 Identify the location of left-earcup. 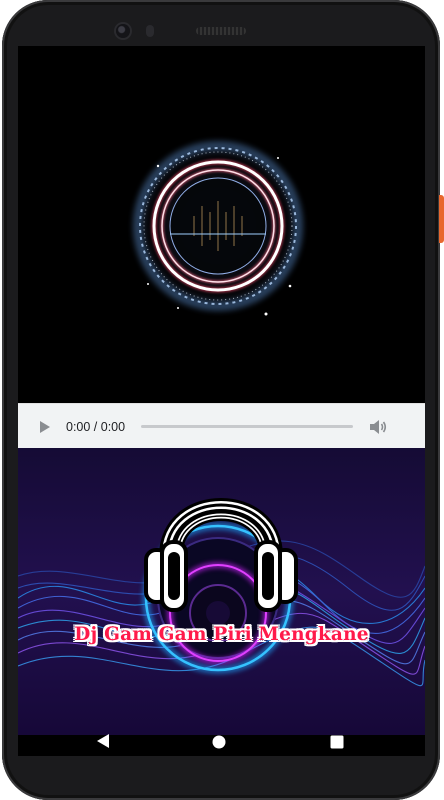
(166, 576).